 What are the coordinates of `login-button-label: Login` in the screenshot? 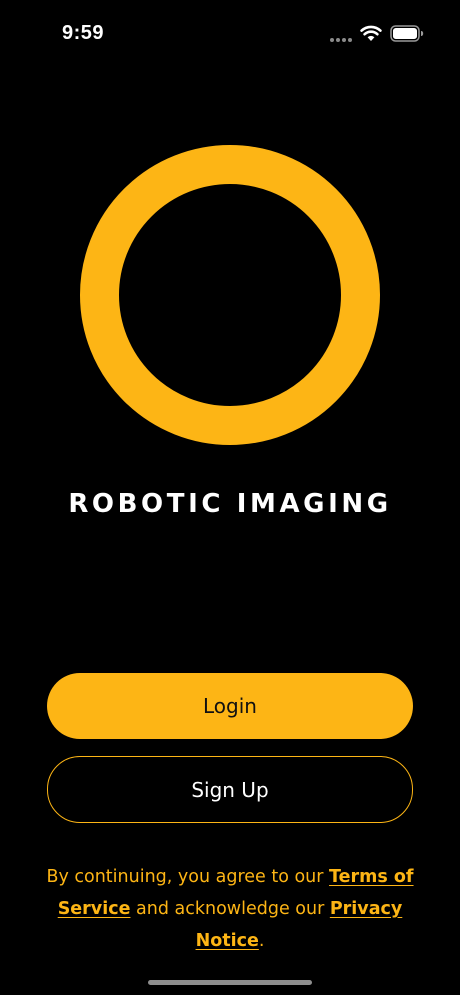 It's located at (230, 706).